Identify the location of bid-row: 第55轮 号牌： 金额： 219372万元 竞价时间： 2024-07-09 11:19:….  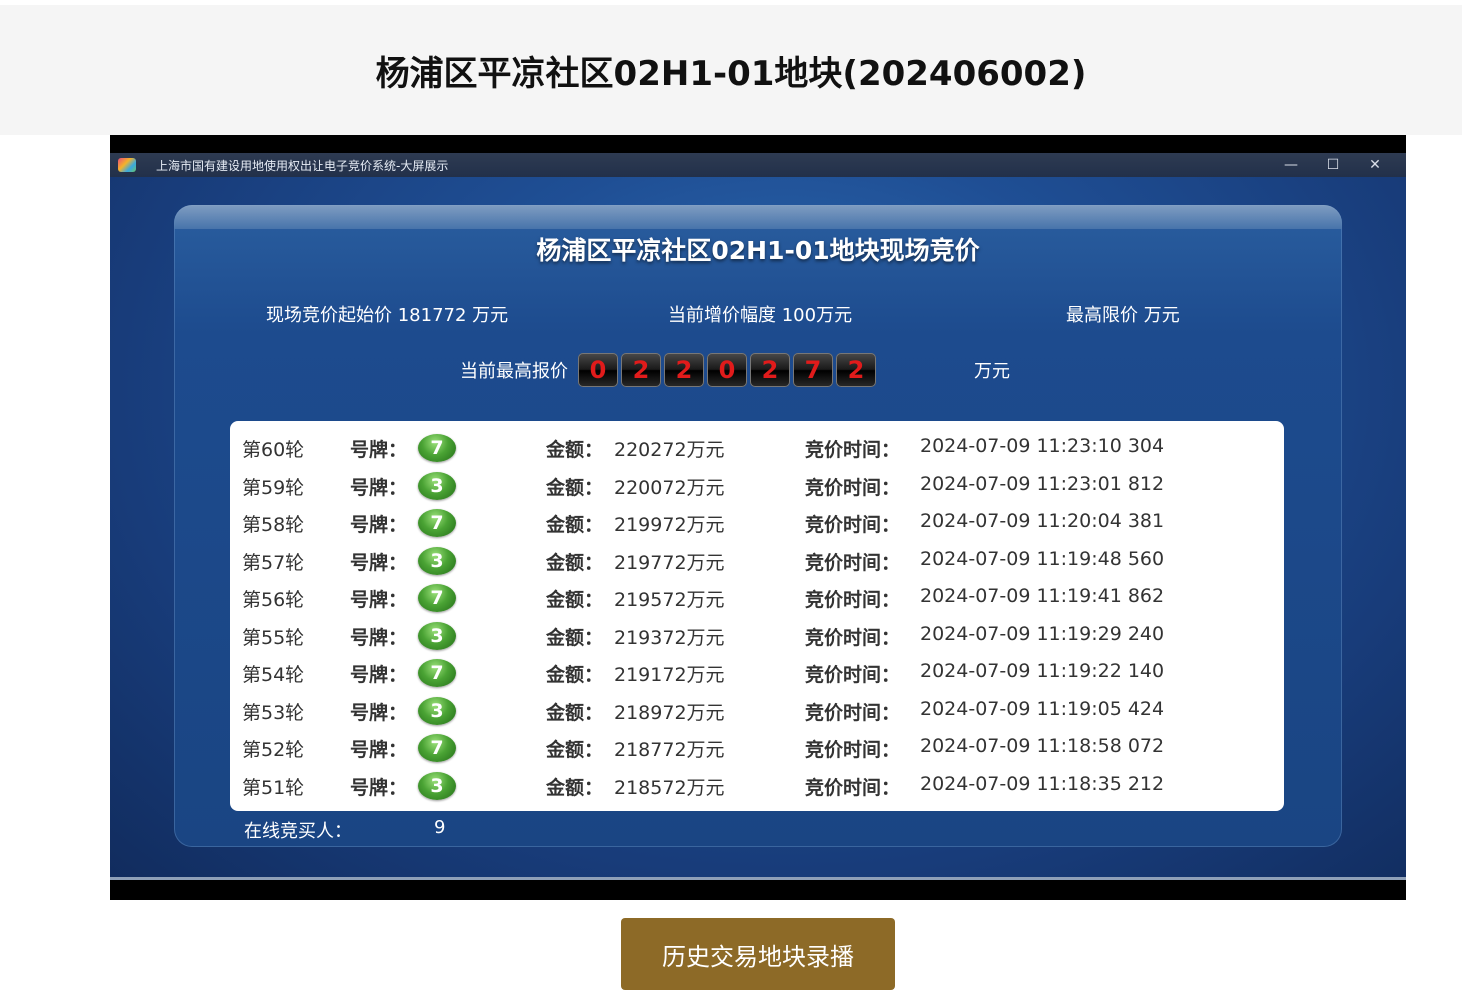
(757, 635).